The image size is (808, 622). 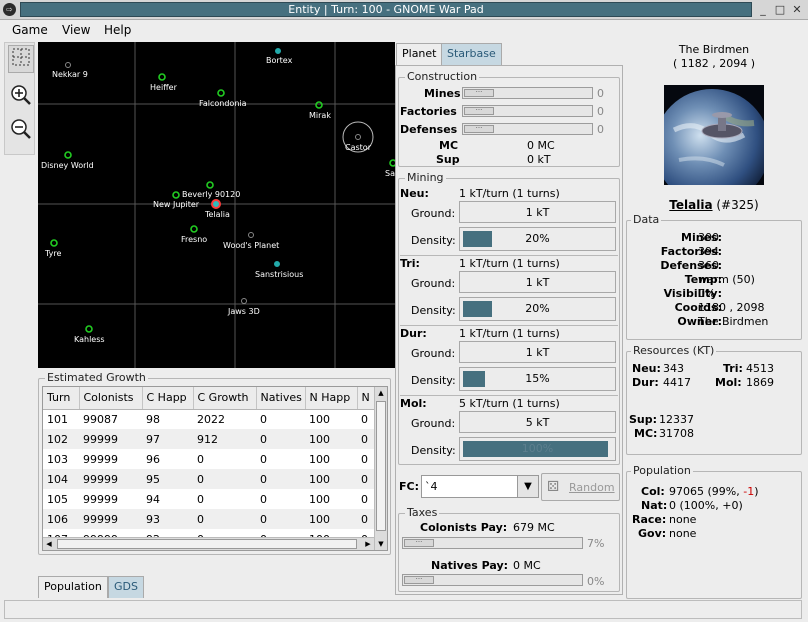 I want to click on window-menu-icon: ⇨, so click(x=9, y=9).